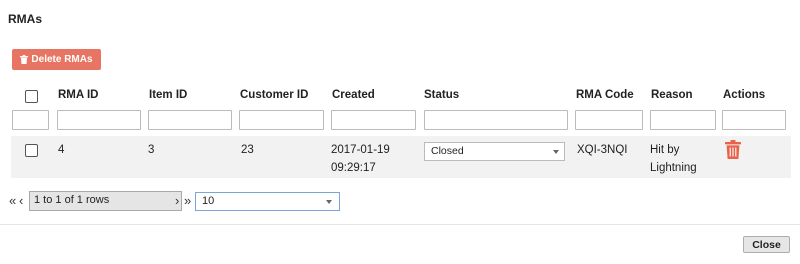  I want to click on created-time: 09:29:17, so click(353, 168).